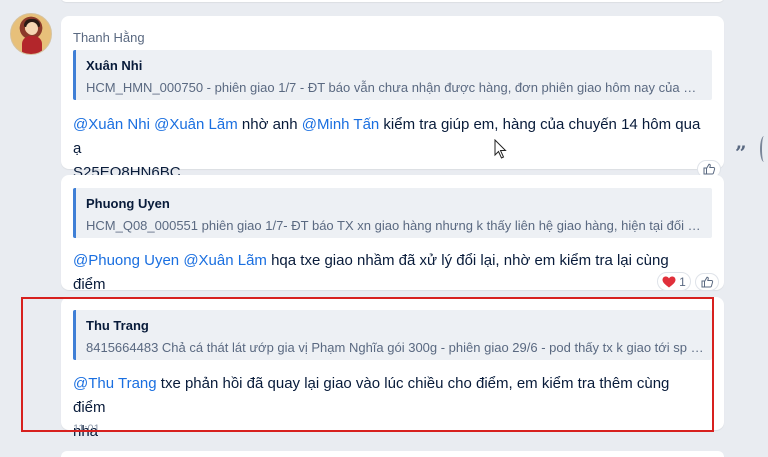  I want to click on avatar-face, so click(32, 28).